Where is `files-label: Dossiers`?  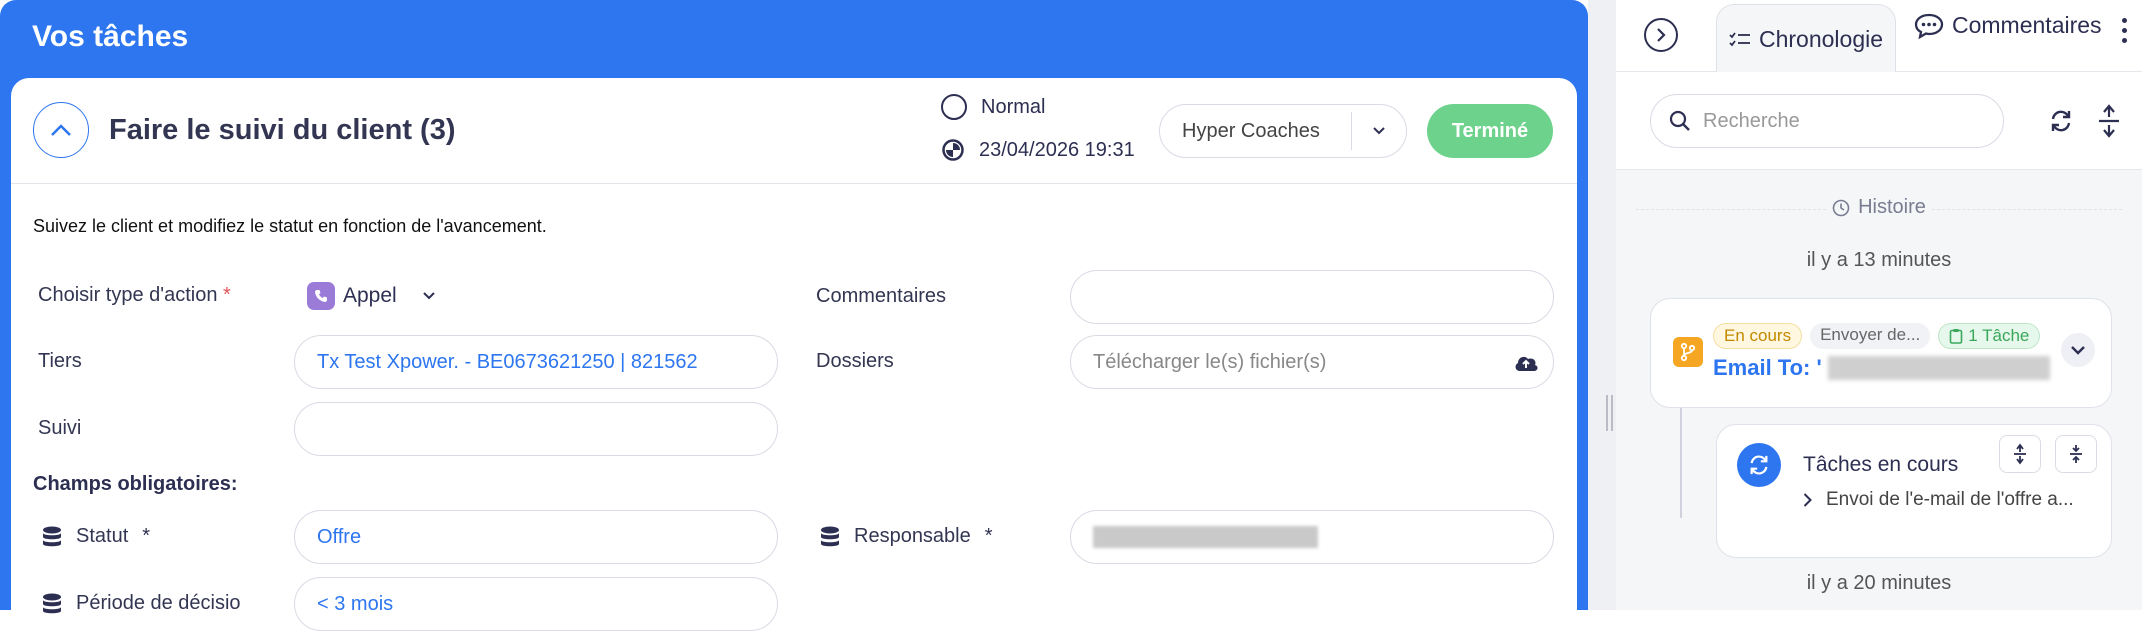
files-label: Dossiers is located at coordinates (855, 361).